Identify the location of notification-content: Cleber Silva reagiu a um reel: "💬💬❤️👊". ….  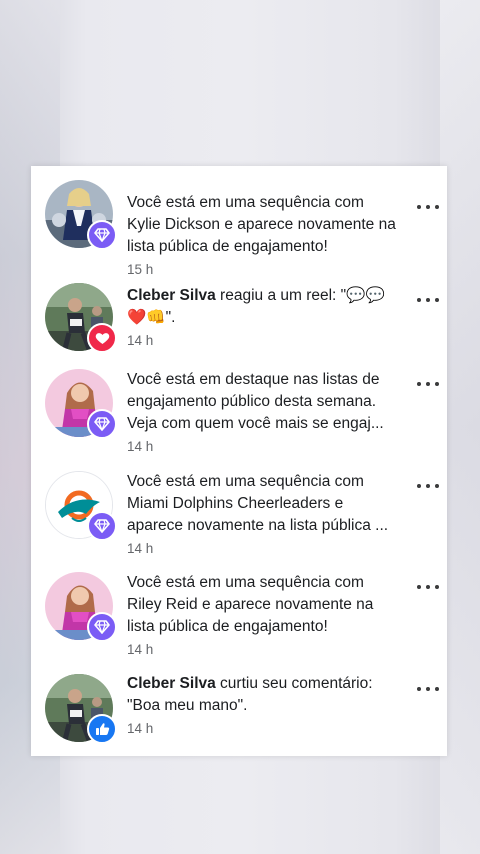
(263, 318).